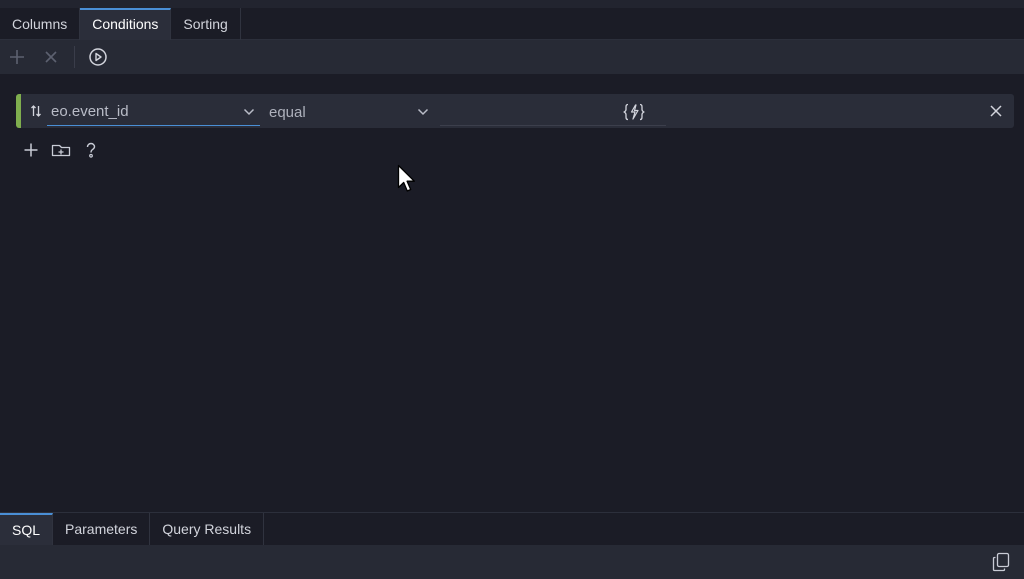 The image size is (1024, 579). What do you see at coordinates (512, 529) in the screenshot?
I see `bottom-tab-bar: SQL Parameters Query Results` at bounding box center [512, 529].